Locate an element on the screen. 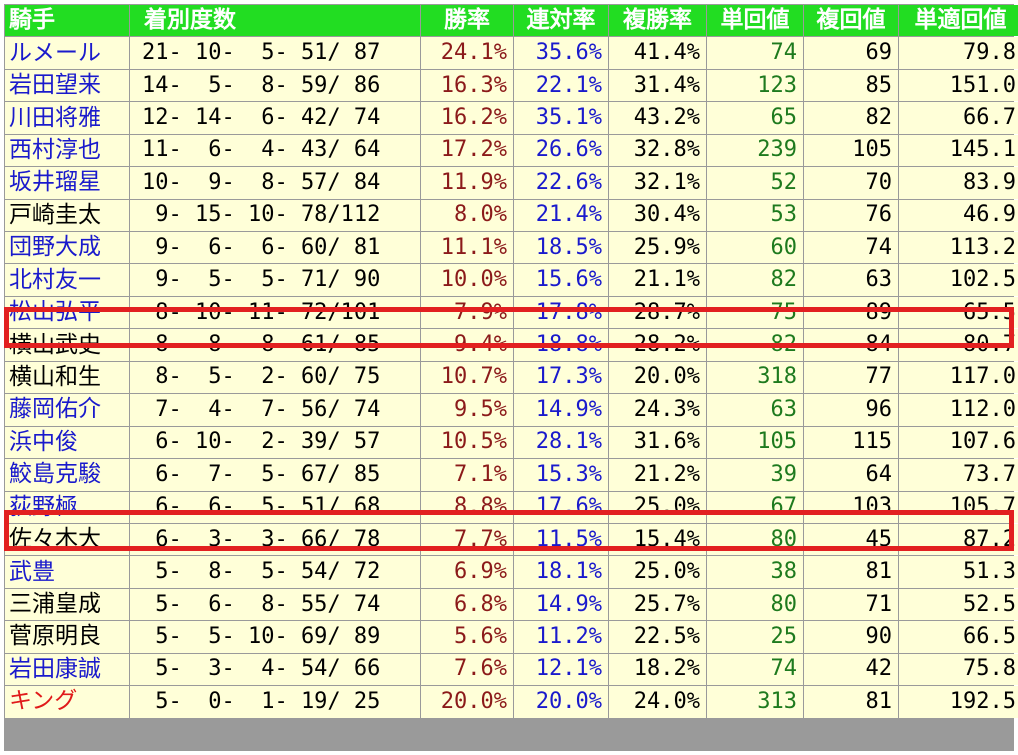 The height and width of the screenshot is (755, 1018). adjusted-return-cell: 83.9 is located at coordinates (958, 183).